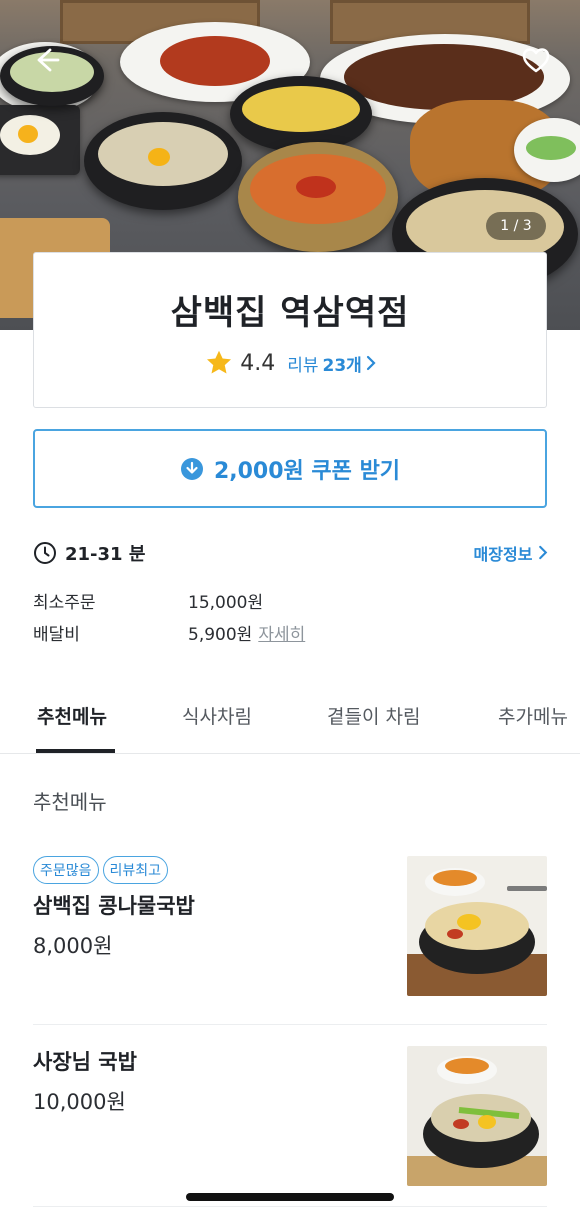 The width and height of the screenshot is (580, 1213). I want to click on delivery-fee-label: 배달비, so click(56, 635).